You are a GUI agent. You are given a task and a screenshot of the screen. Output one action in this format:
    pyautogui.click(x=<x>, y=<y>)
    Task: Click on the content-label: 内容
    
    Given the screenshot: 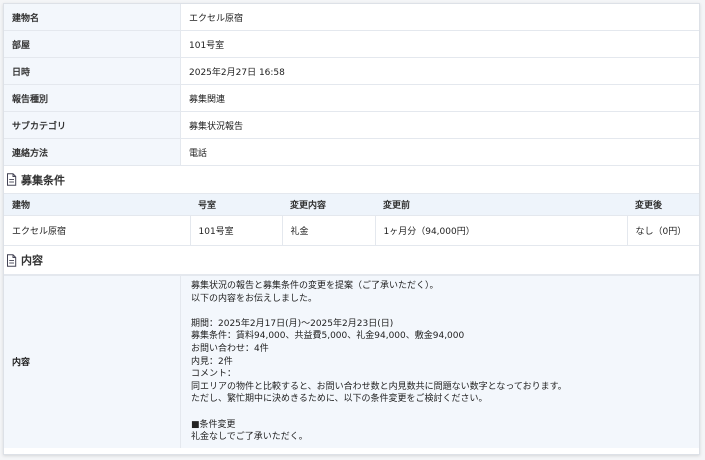 What is the action you would take?
    pyautogui.click(x=92, y=362)
    